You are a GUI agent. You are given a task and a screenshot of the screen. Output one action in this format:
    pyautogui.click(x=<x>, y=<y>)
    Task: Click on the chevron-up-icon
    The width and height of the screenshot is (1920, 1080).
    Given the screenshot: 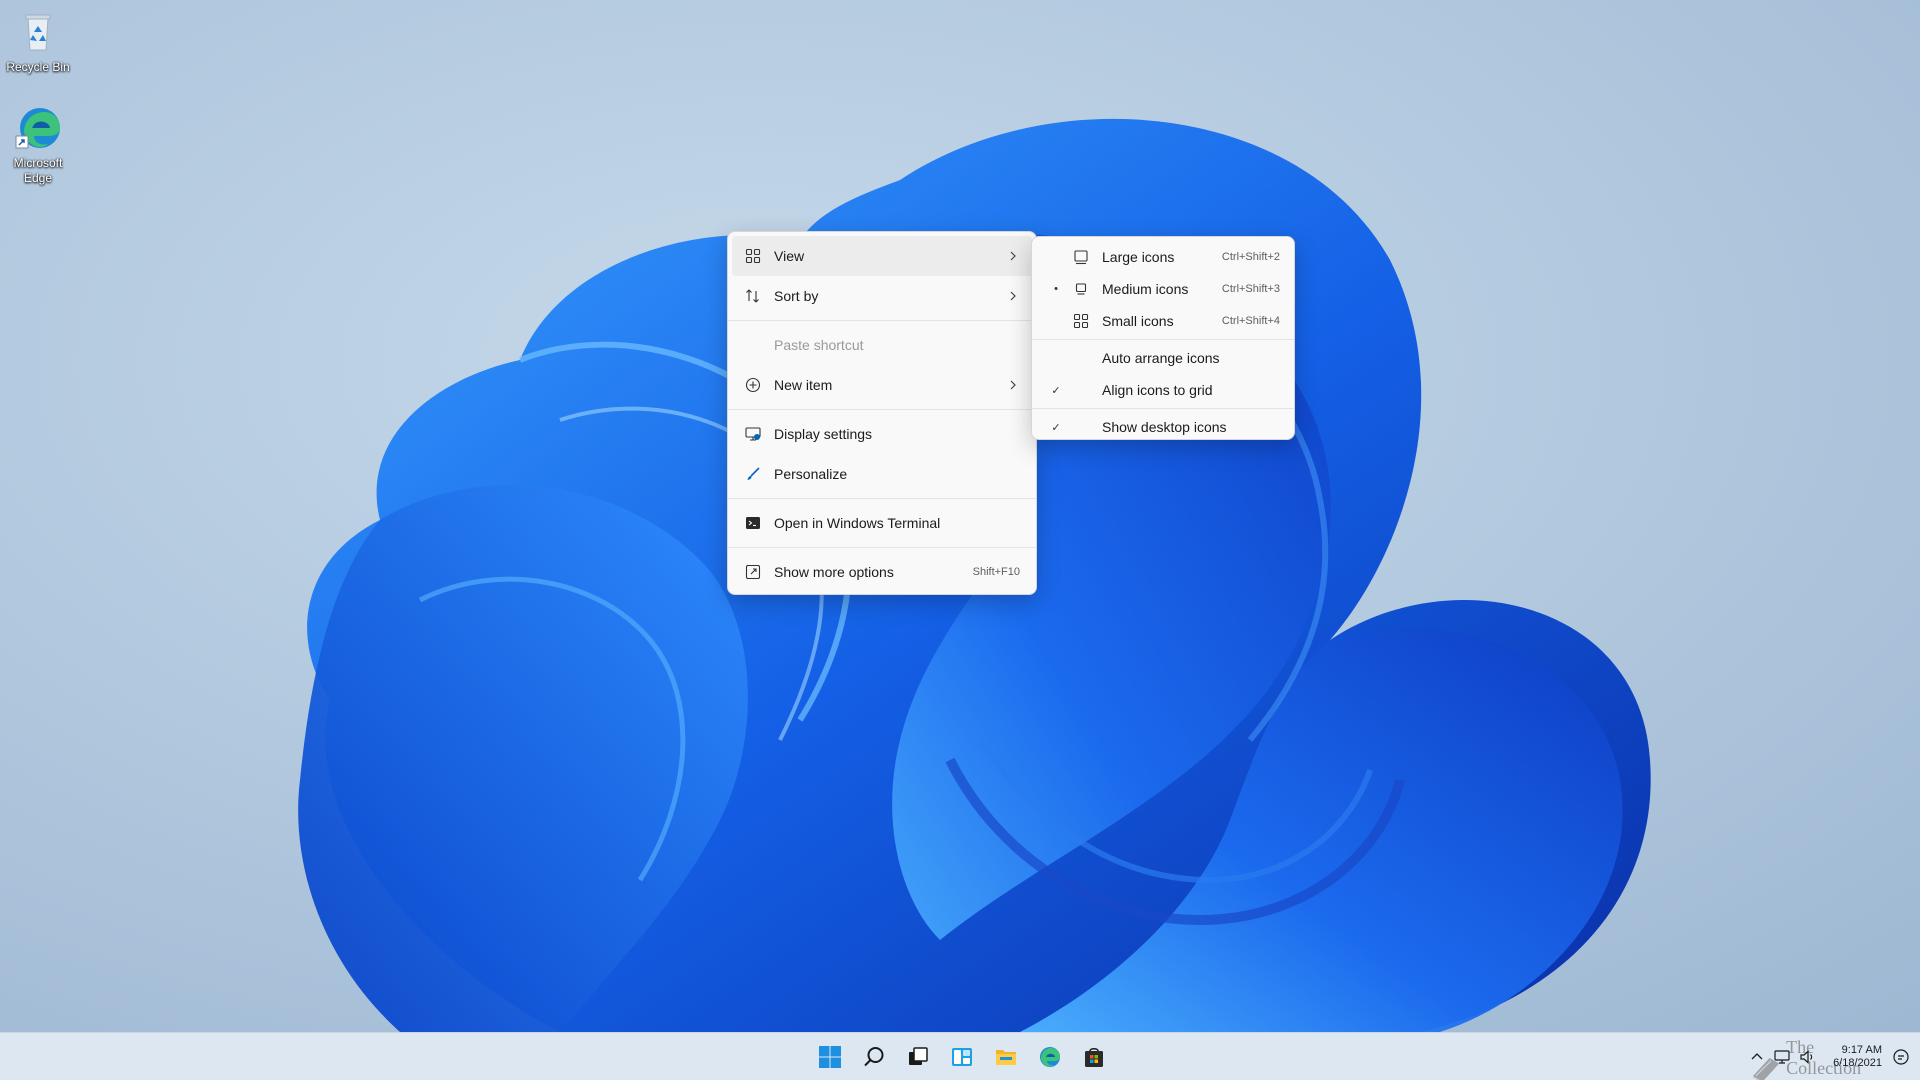 What is the action you would take?
    pyautogui.click(x=1757, y=1057)
    